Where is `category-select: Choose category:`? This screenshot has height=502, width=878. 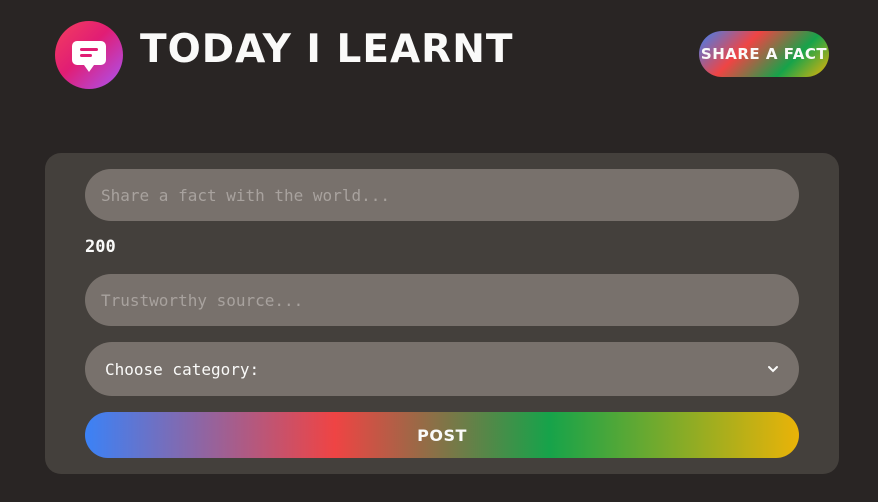 category-select: Choose category: is located at coordinates (442, 369).